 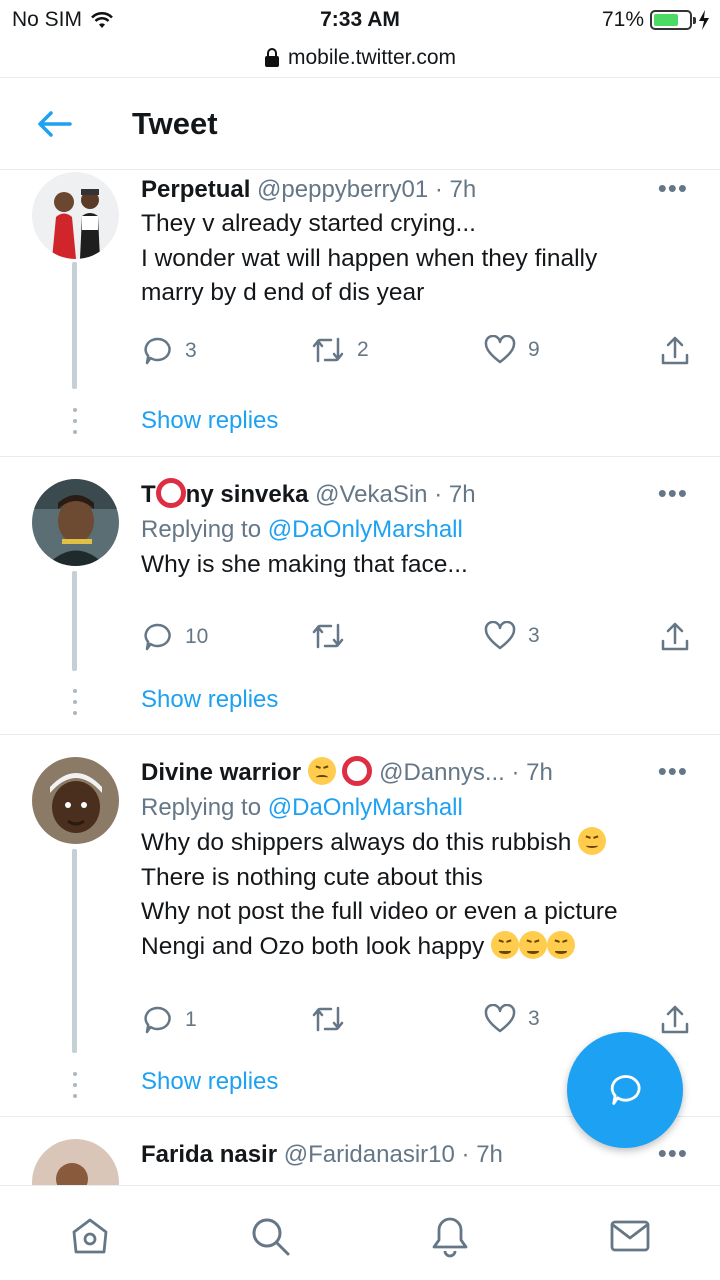 I want to click on battery-percent: 71%, so click(x=622, y=19).